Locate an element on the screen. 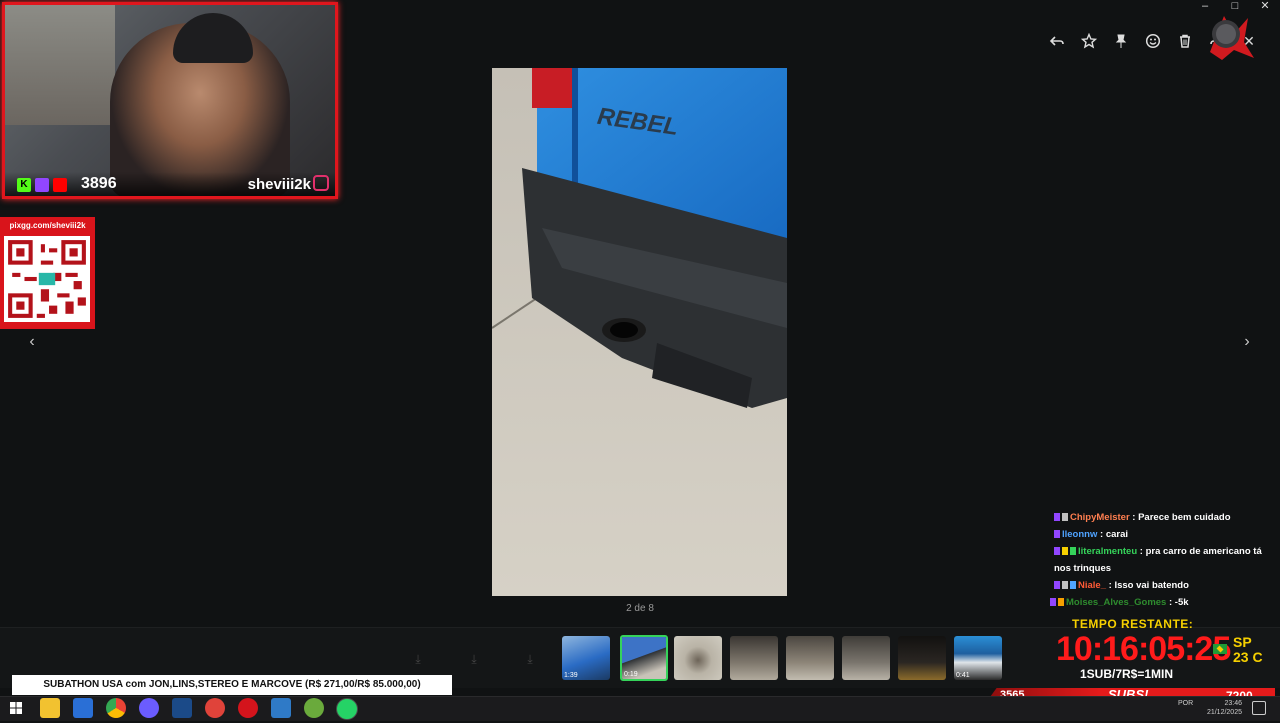 The height and width of the screenshot is (723, 1280). chat-text: : -5k is located at coordinates (1178, 602).